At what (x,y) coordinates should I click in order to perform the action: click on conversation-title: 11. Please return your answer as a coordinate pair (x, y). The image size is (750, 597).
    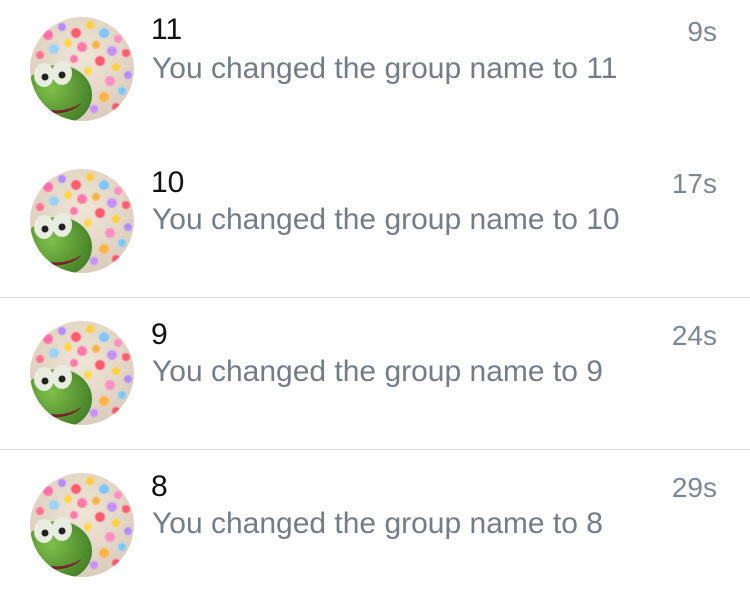
    Looking at the image, I should click on (167, 29).